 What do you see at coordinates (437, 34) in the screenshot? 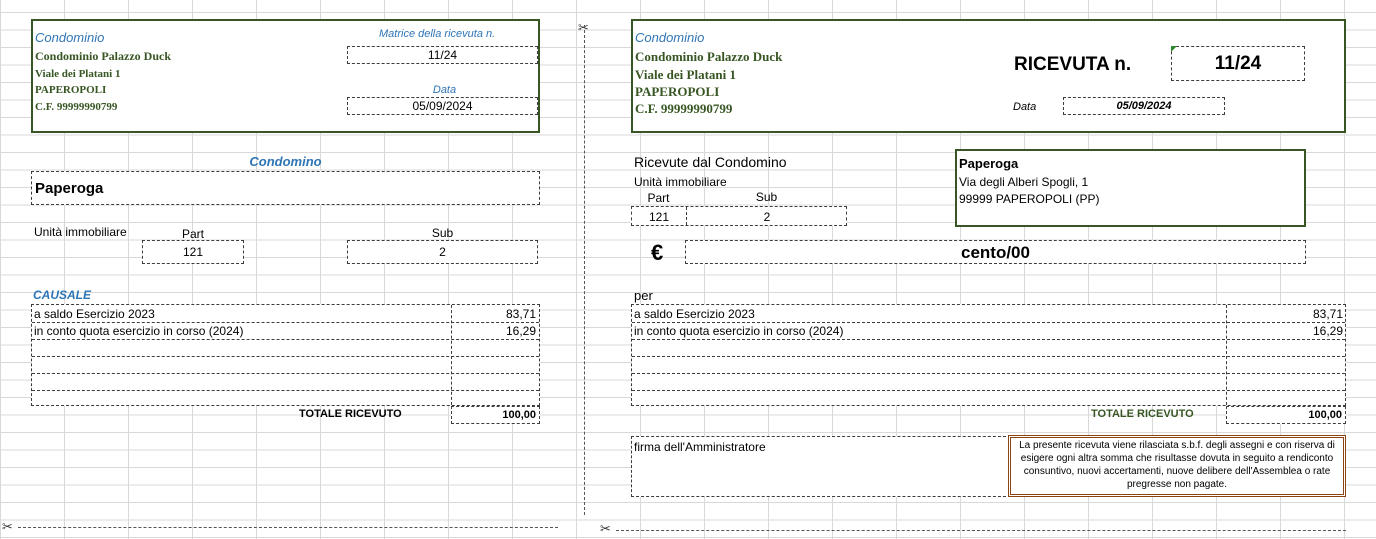
I see `stub-matrice-label: Matrice della ricevuta n.` at bounding box center [437, 34].